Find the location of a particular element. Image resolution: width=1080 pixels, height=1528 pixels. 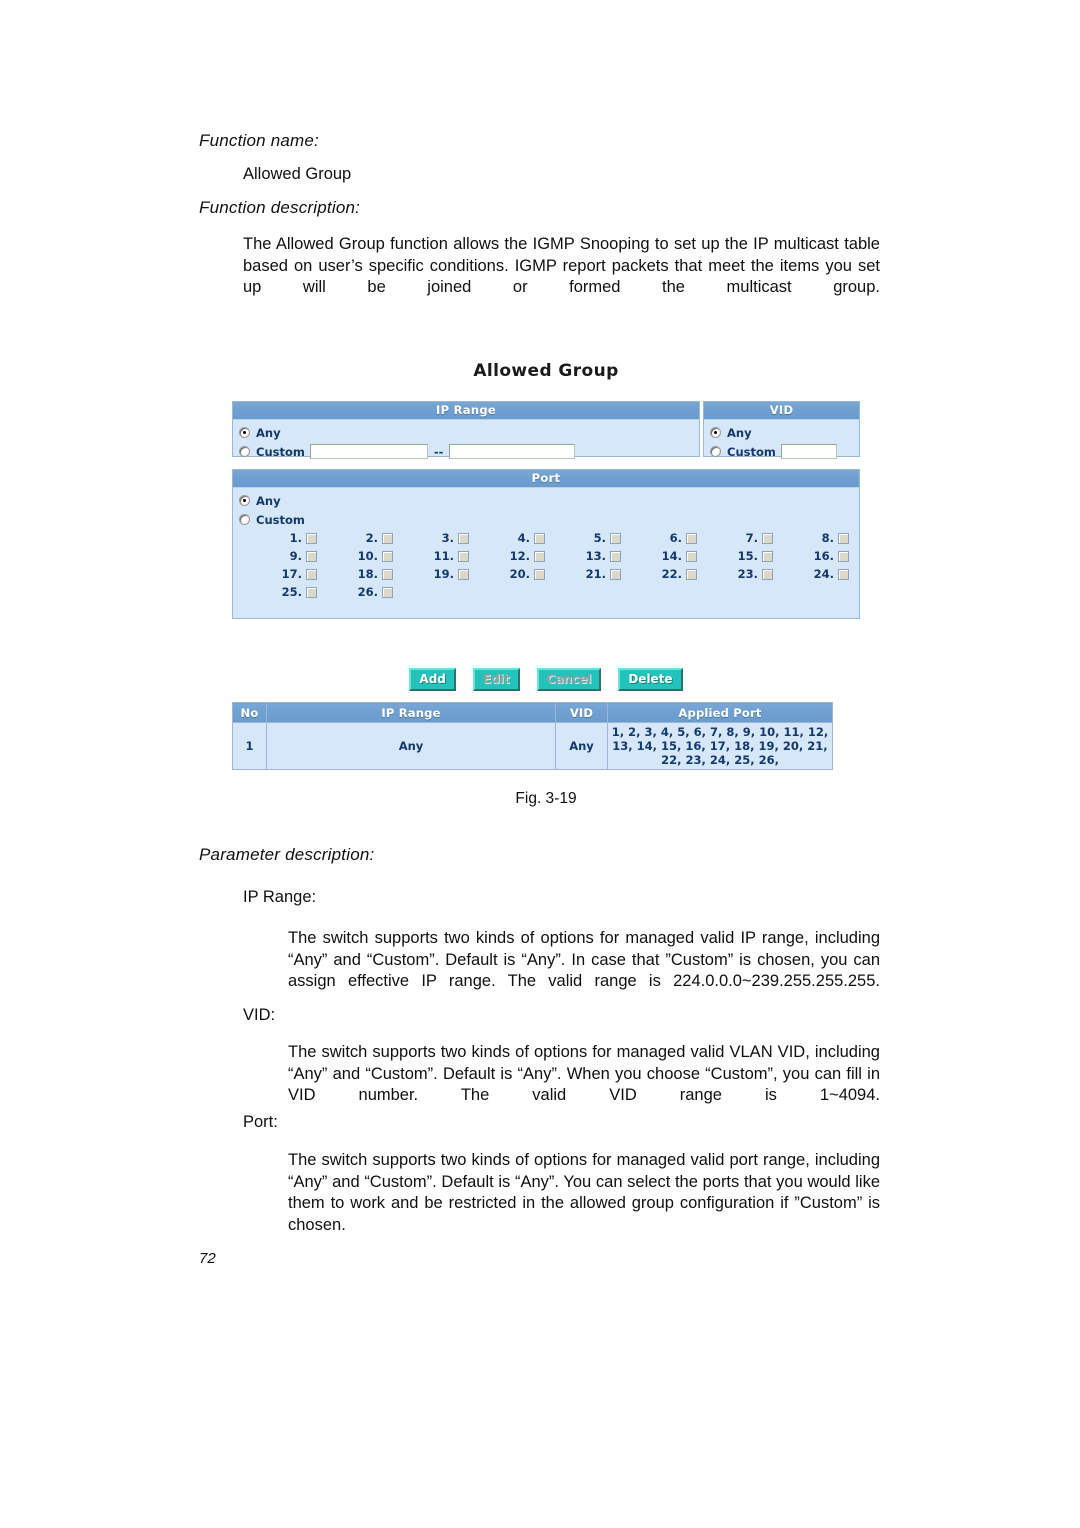

port-cell: 22. is located at coordinates (659, 574).